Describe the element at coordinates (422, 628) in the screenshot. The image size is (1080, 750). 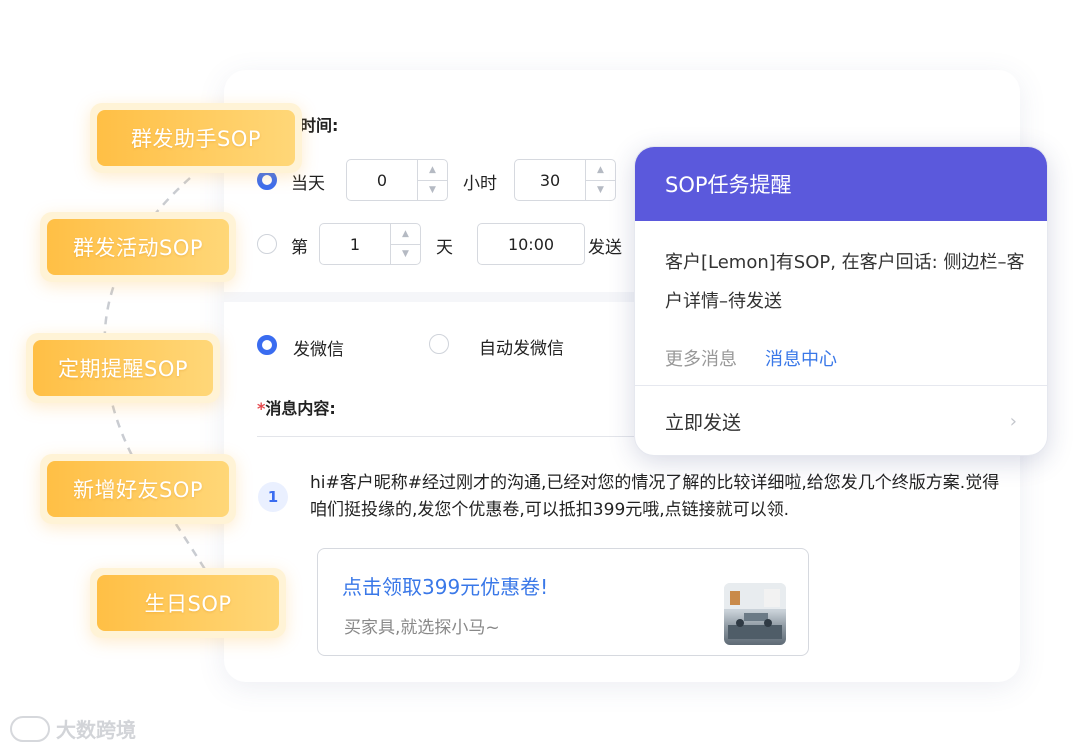
I see `coupon-subtitle: 买家具,就选探小马~` at that location.